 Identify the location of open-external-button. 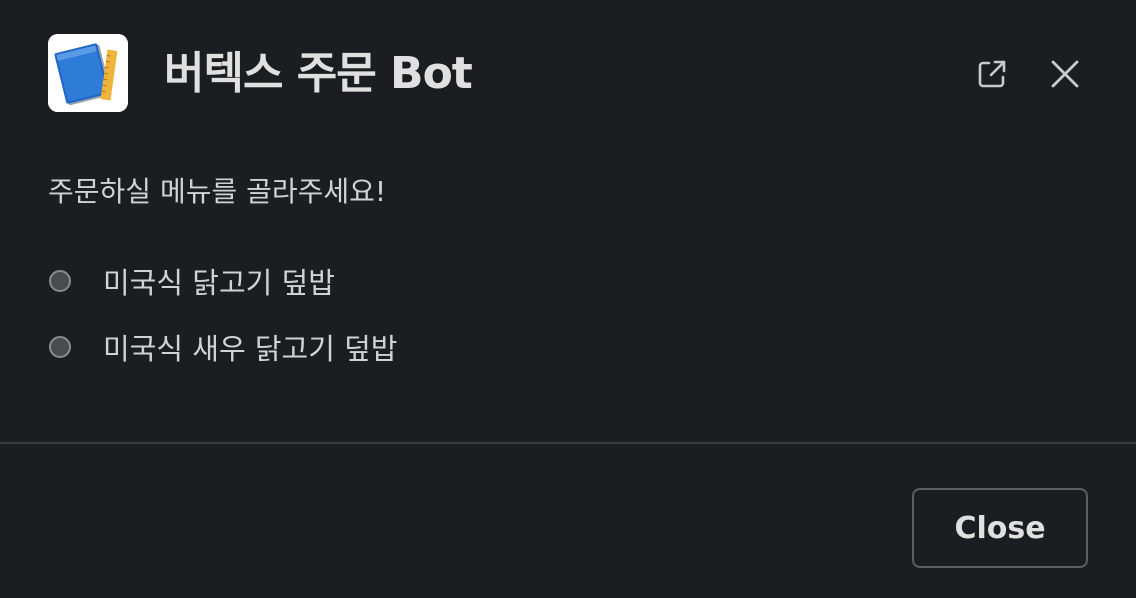
(992, 74).